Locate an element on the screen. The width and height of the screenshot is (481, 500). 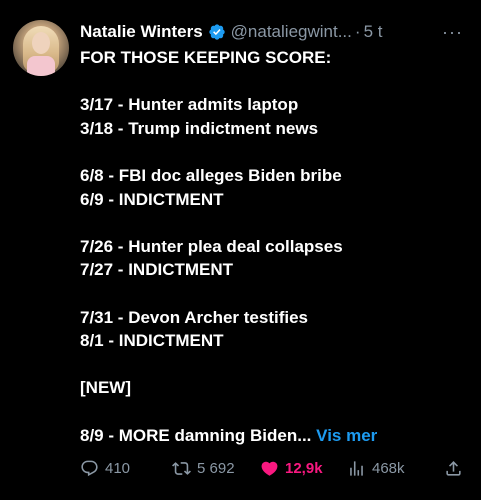
heart-icon is located at coordinates (269, 468).